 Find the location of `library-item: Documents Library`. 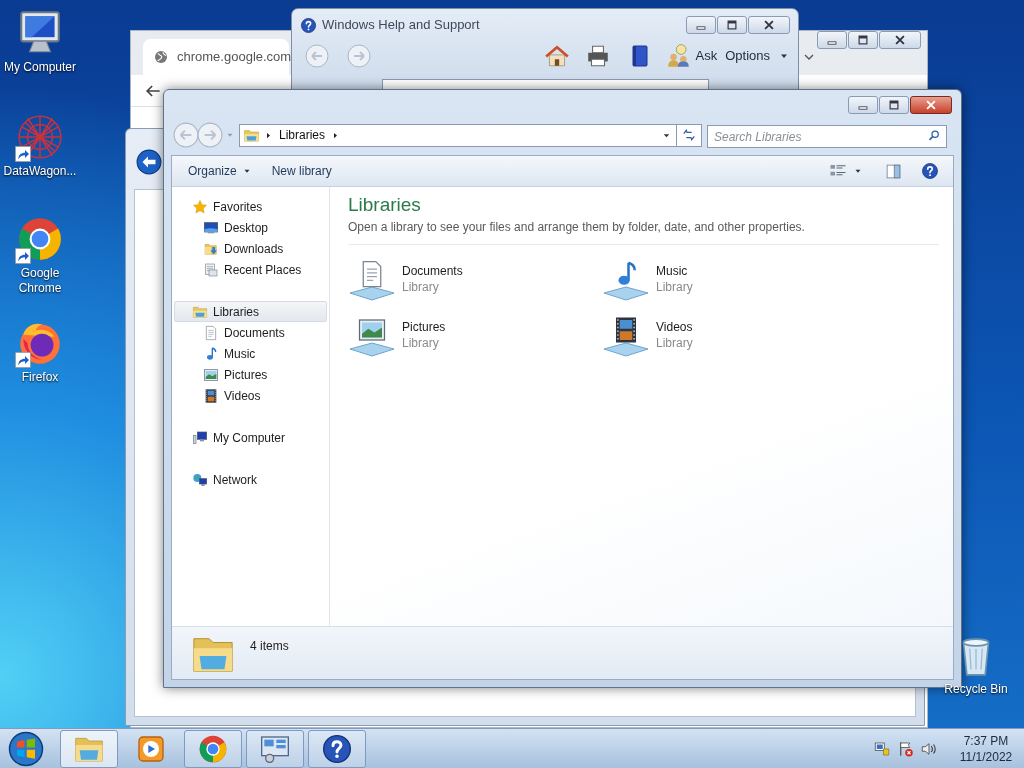

library-item: Documents Library is located at coordinates (475, 279).